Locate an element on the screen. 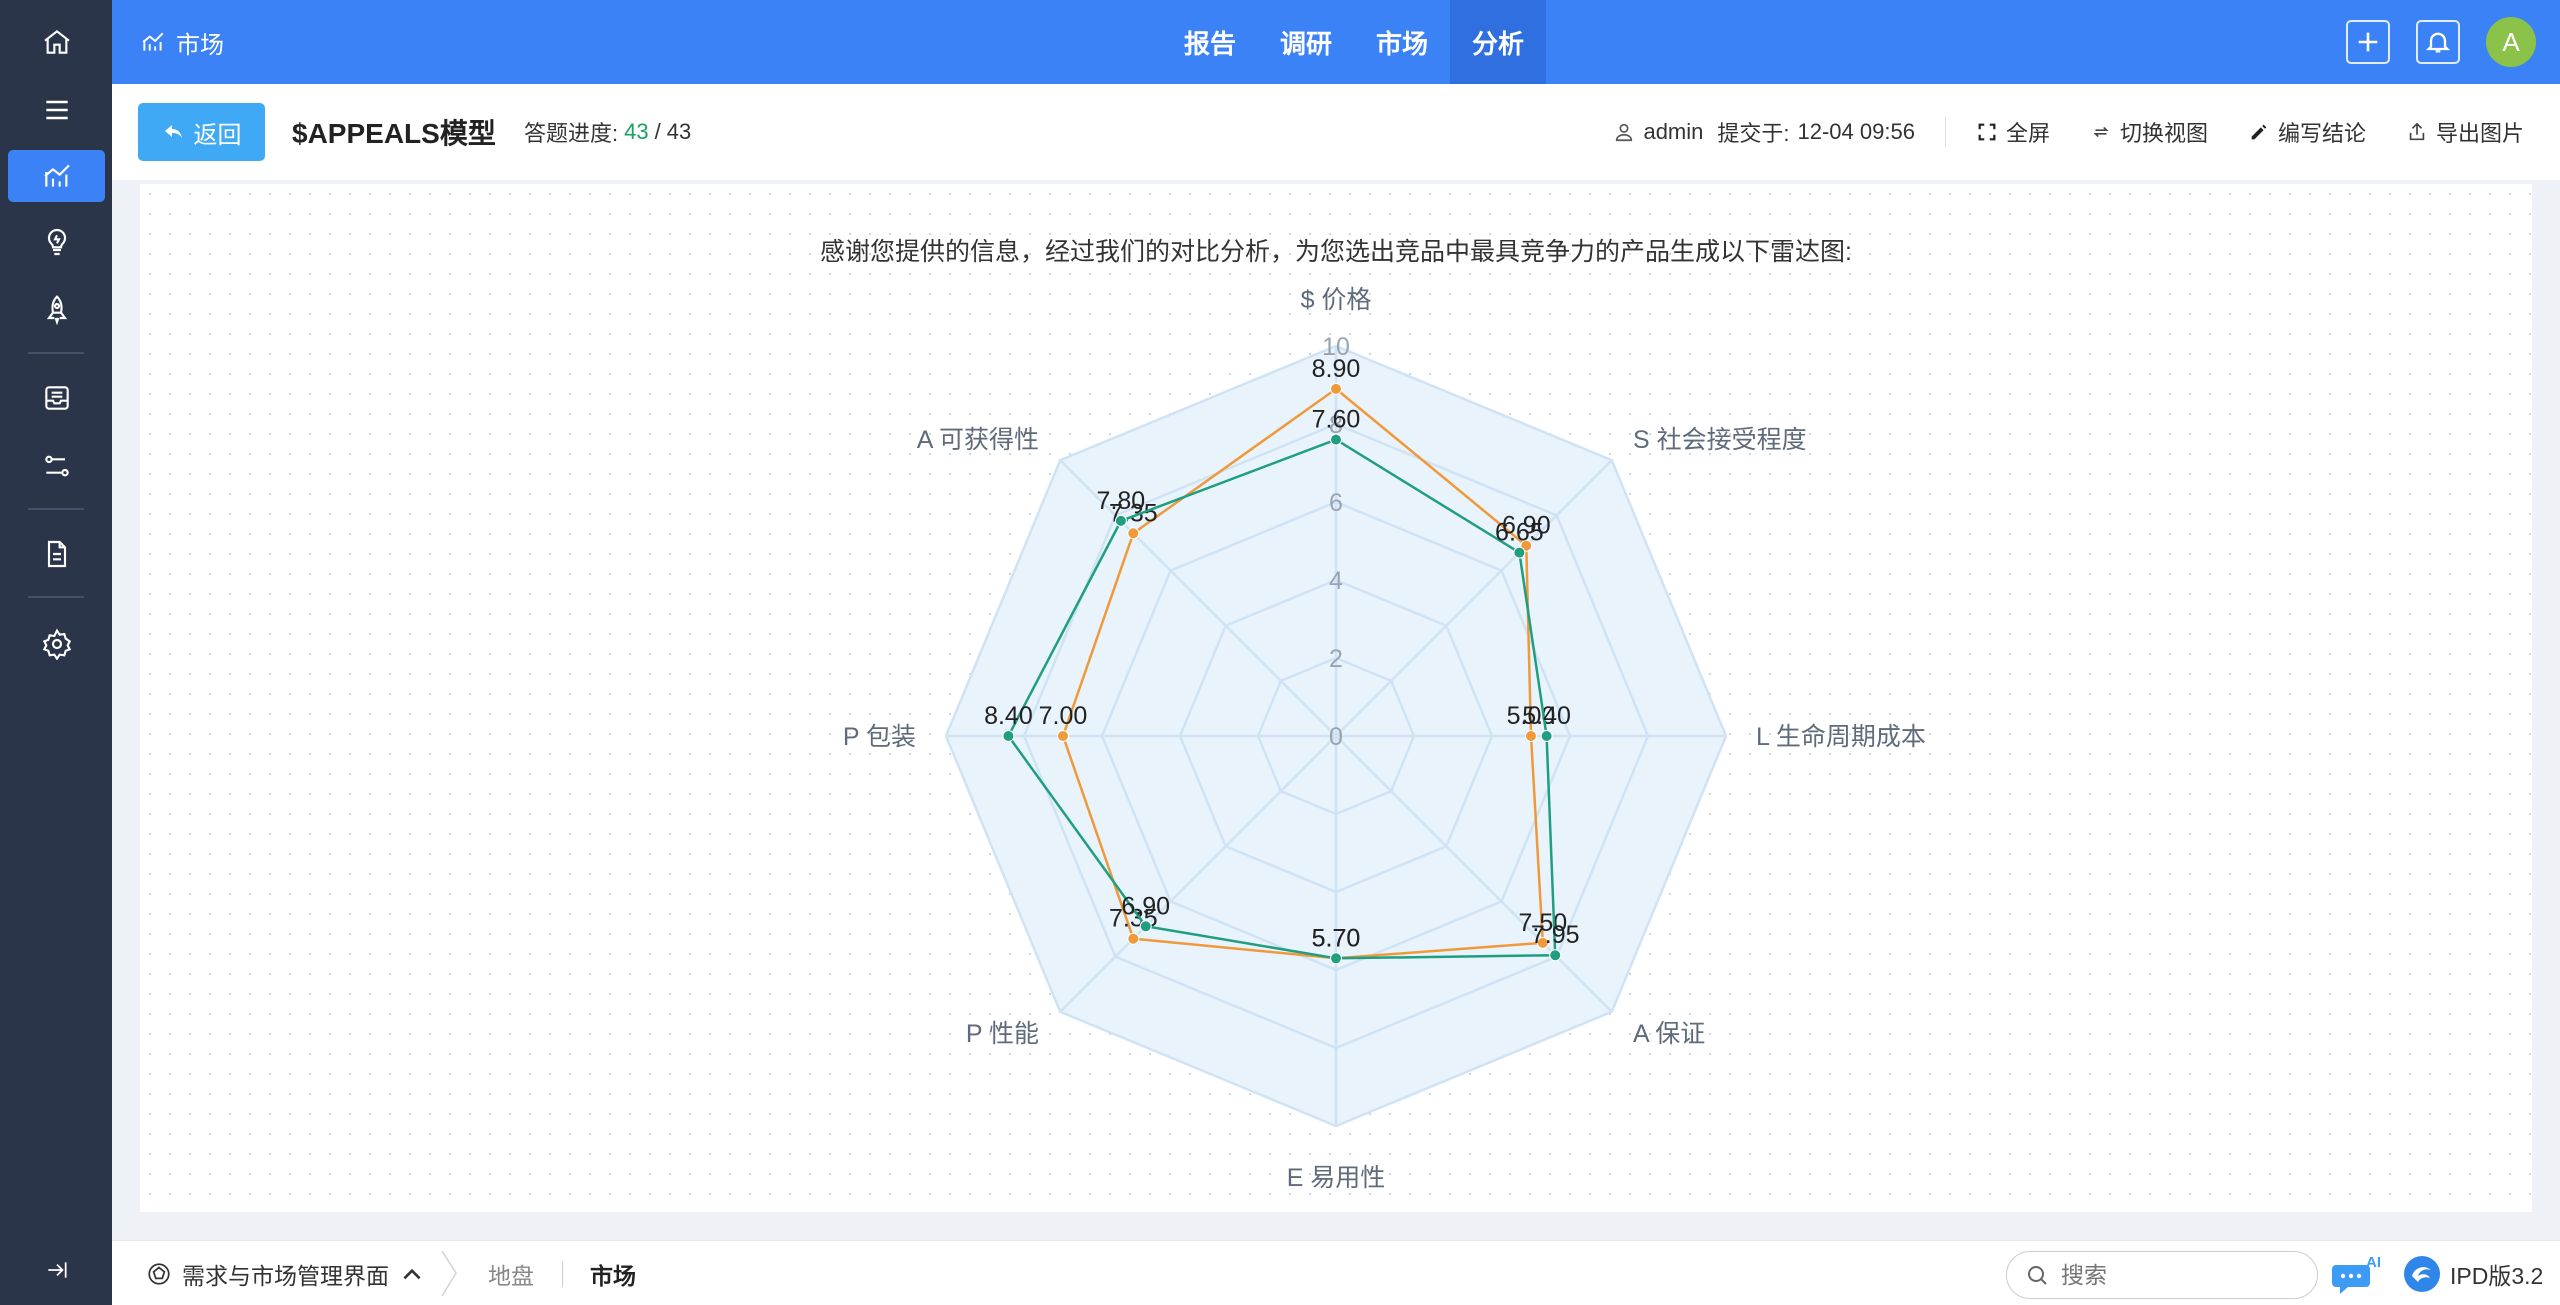 This screenshot has width=2560, height=1305. back-button: 返回 is located at coordinates (201, 132).